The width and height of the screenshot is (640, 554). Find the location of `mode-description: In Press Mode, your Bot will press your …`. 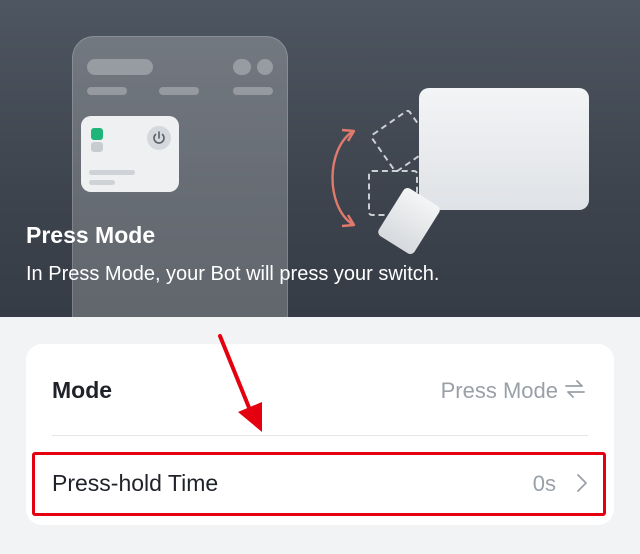

mode-description: In Press Mode, your Bot will press your … is located at coordinates (233, 274).